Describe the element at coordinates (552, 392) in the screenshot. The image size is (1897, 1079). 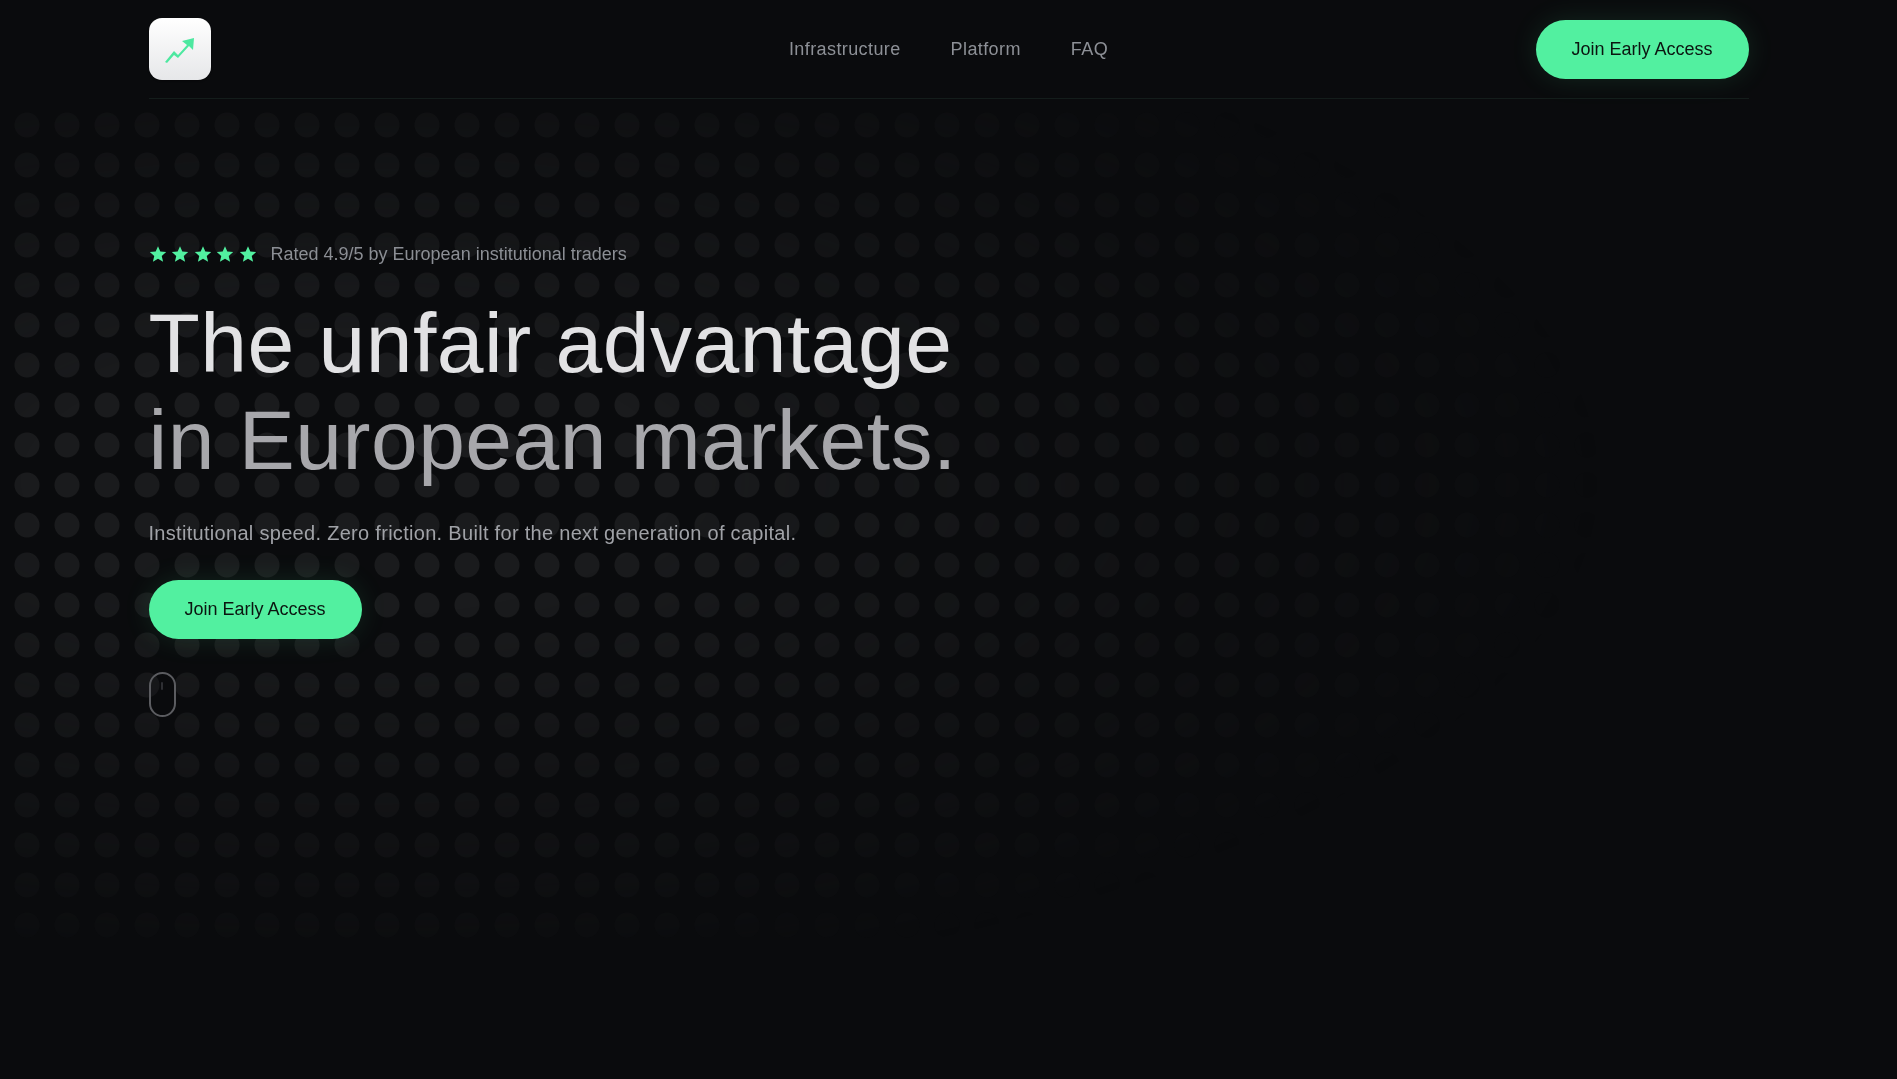
I see `hero-heading: The unfair advantage in European markets.` at that location.